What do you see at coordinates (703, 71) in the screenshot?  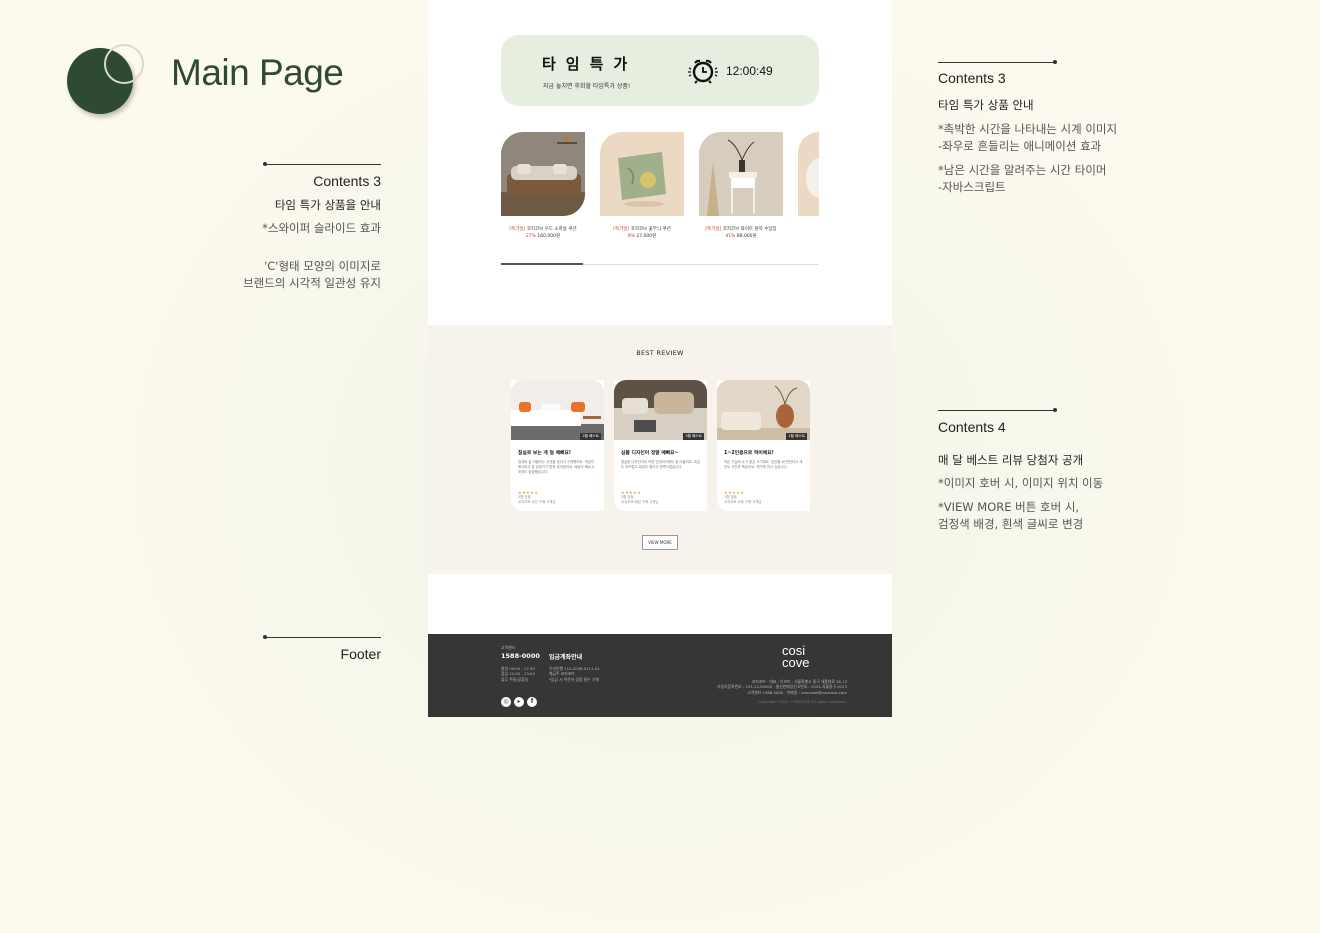 I see `alarm-clock-icon` at bounding box center [703, 71].